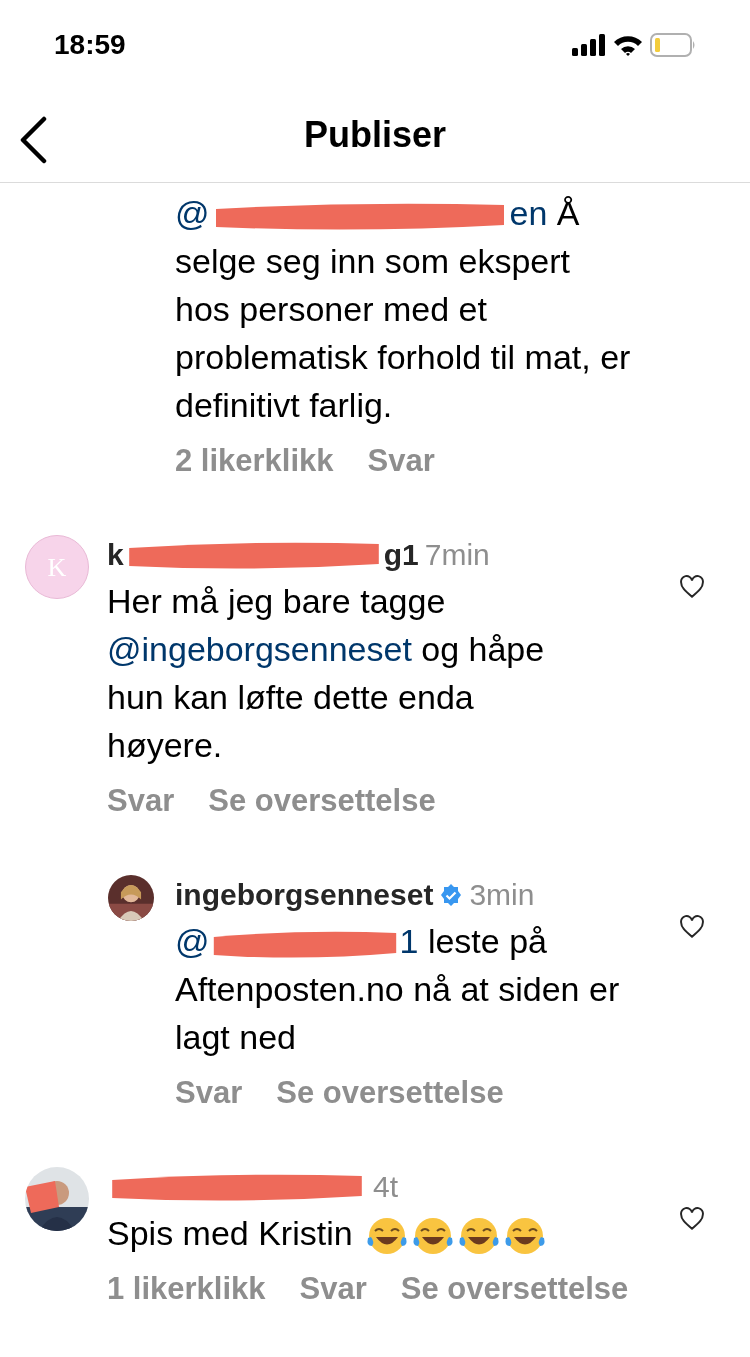  I want to click on comment-text: @ en Å selge seg inn som ekspert hos personer med et problematisk forhold til mat, er definitivt farlig., so click(403, 309).